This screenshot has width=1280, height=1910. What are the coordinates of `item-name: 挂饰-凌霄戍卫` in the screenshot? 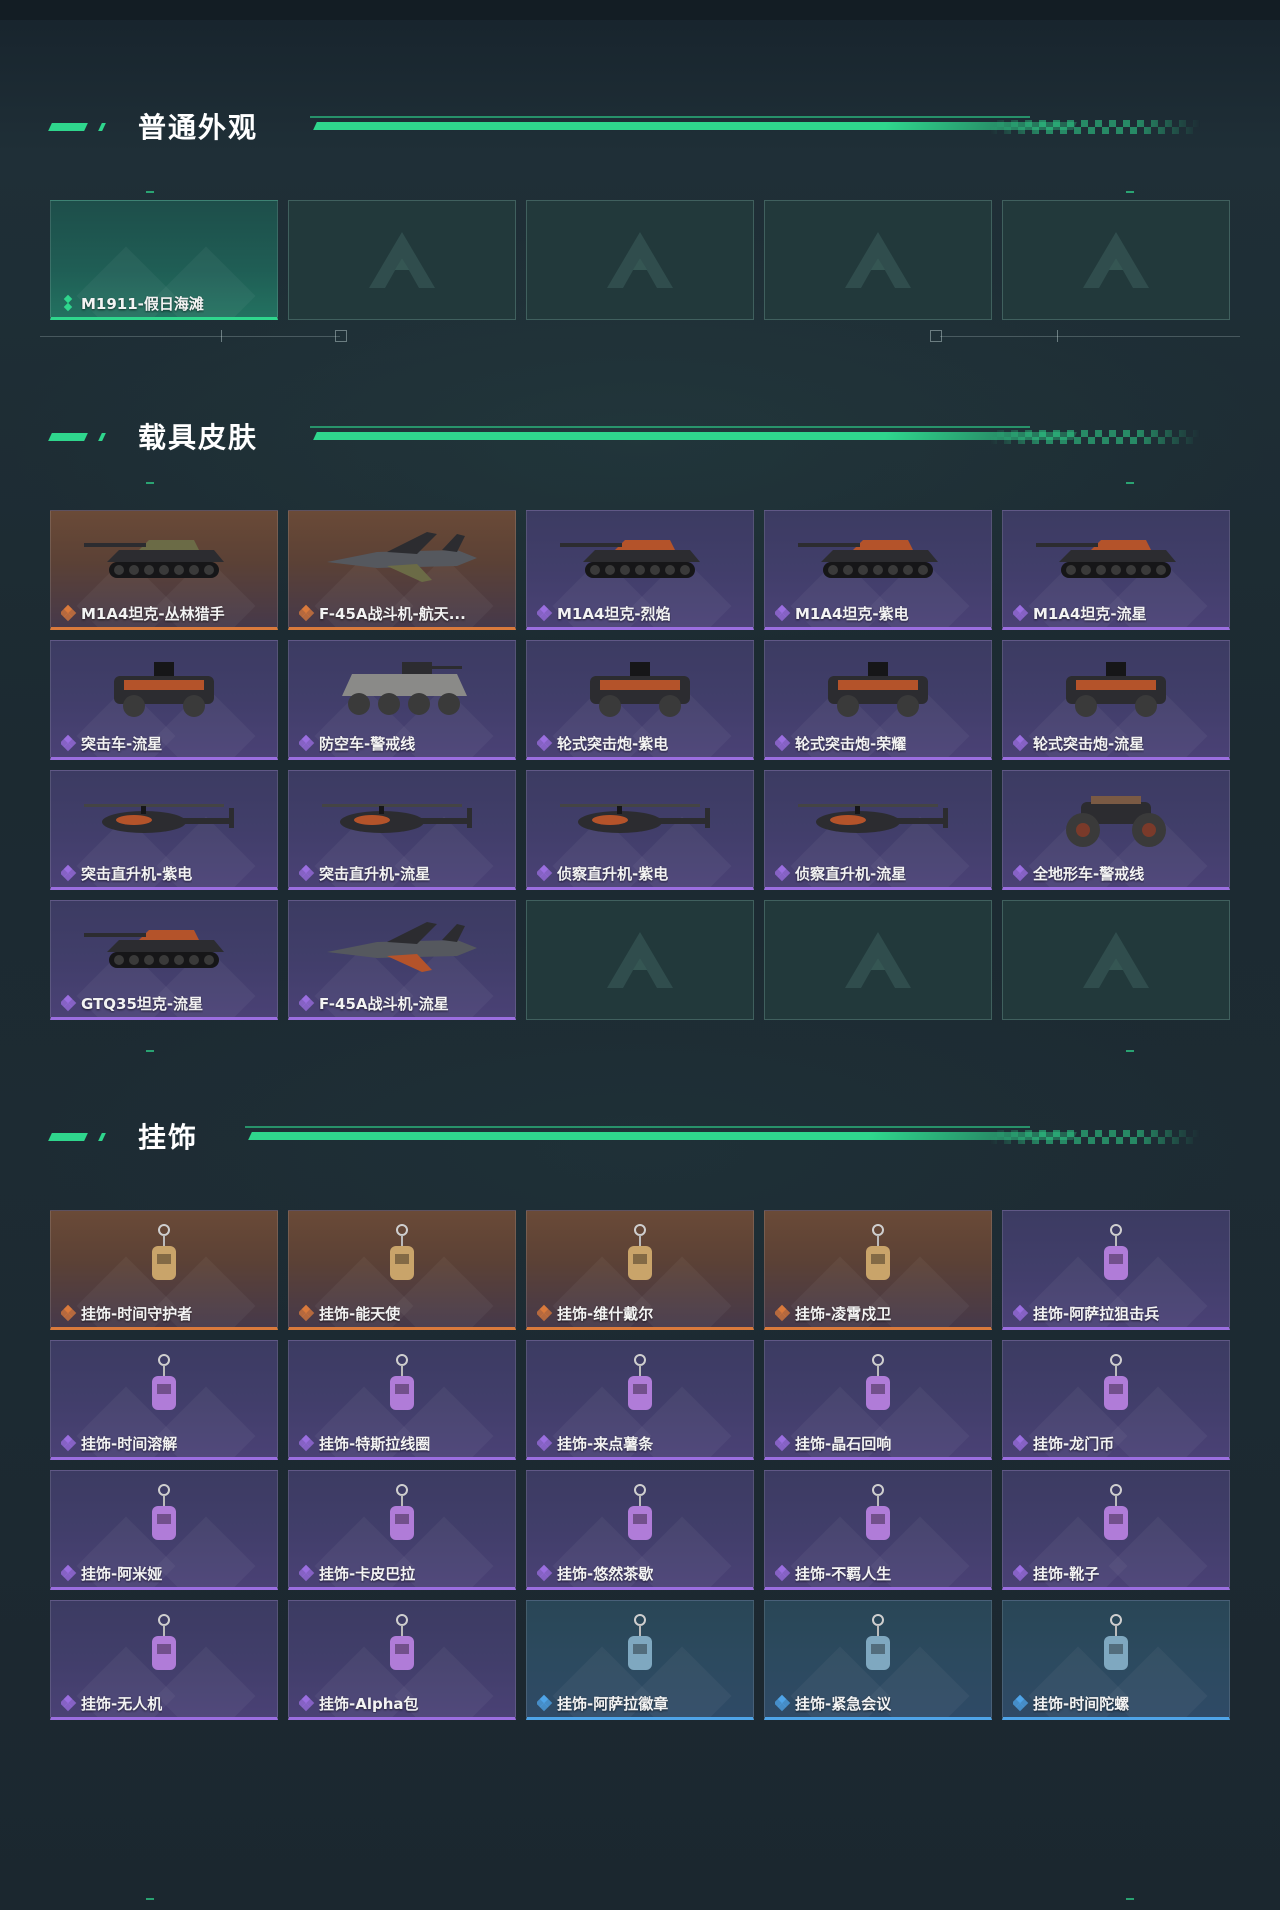 It's located at (843, 1313).